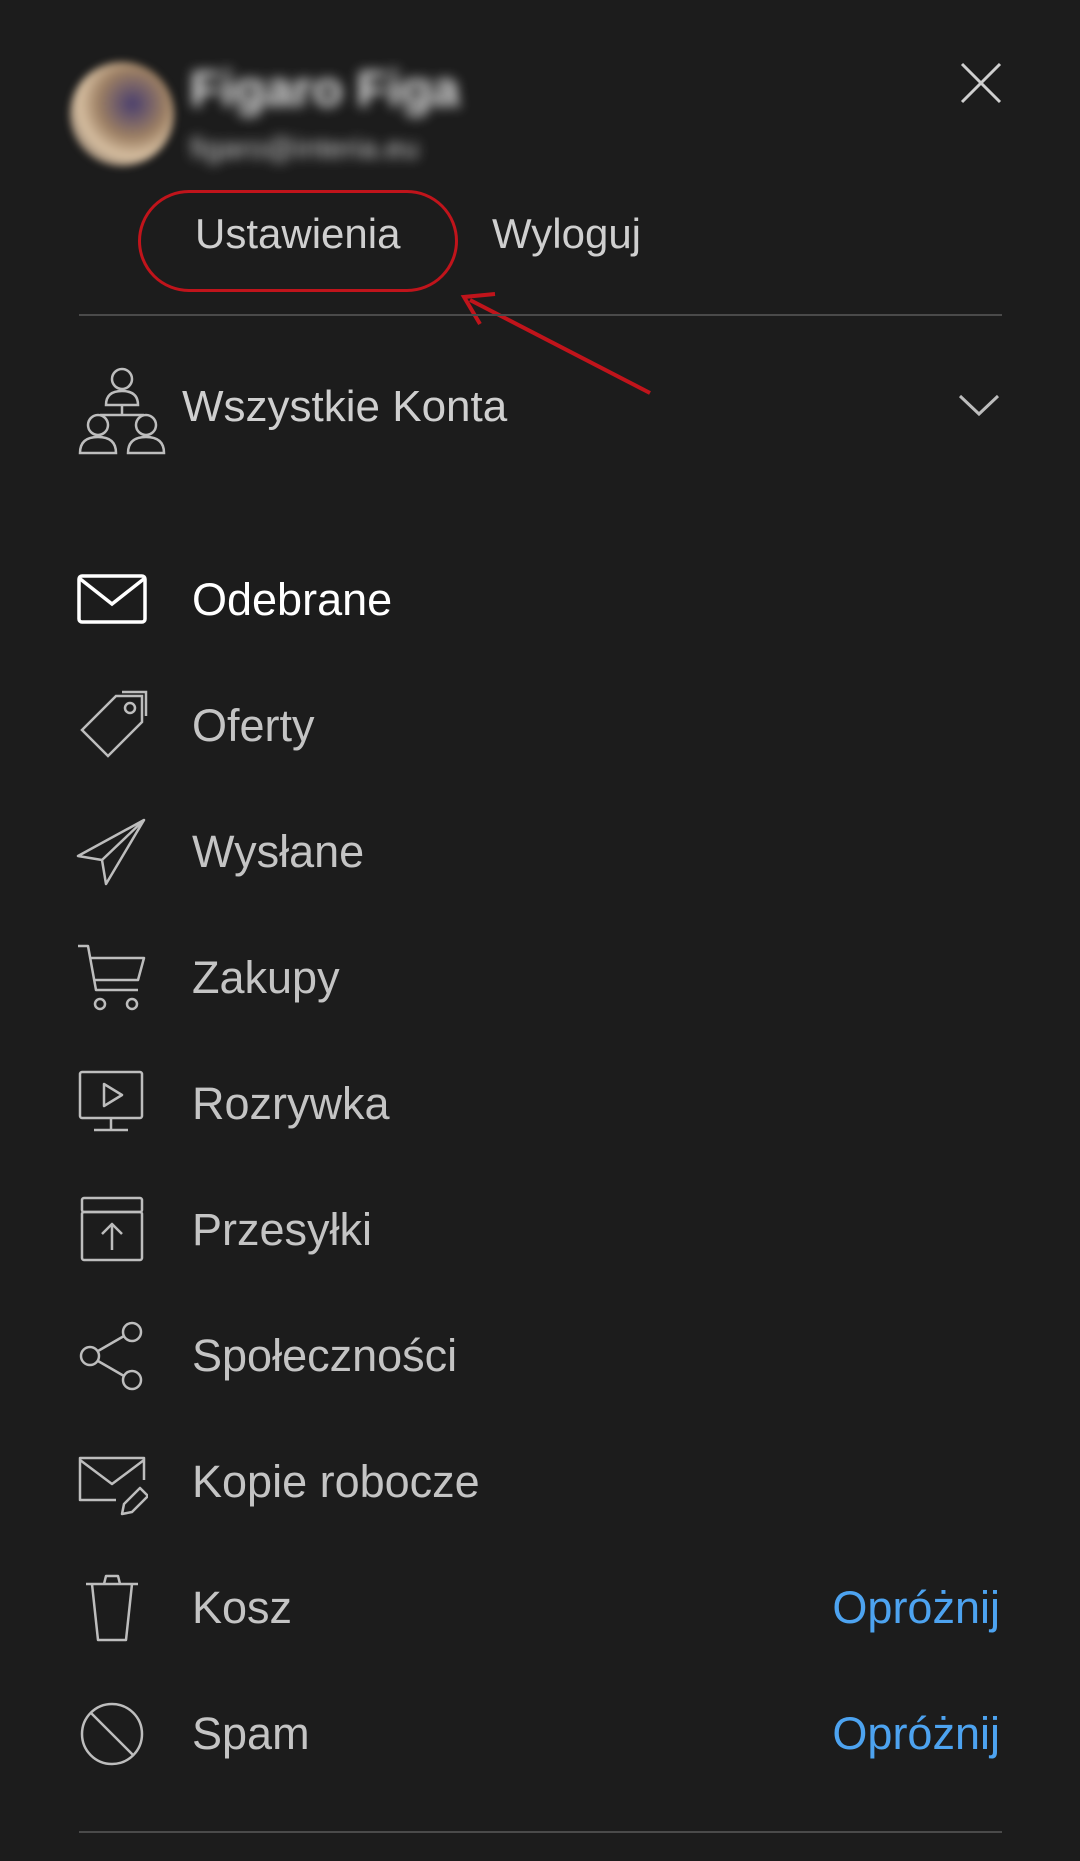 The height and width of the screenshot is (1861, 1080). Describe the element at coordinates (336, 1481) in the screenshot. I see `folder-label: Kopie robocze` at that location.